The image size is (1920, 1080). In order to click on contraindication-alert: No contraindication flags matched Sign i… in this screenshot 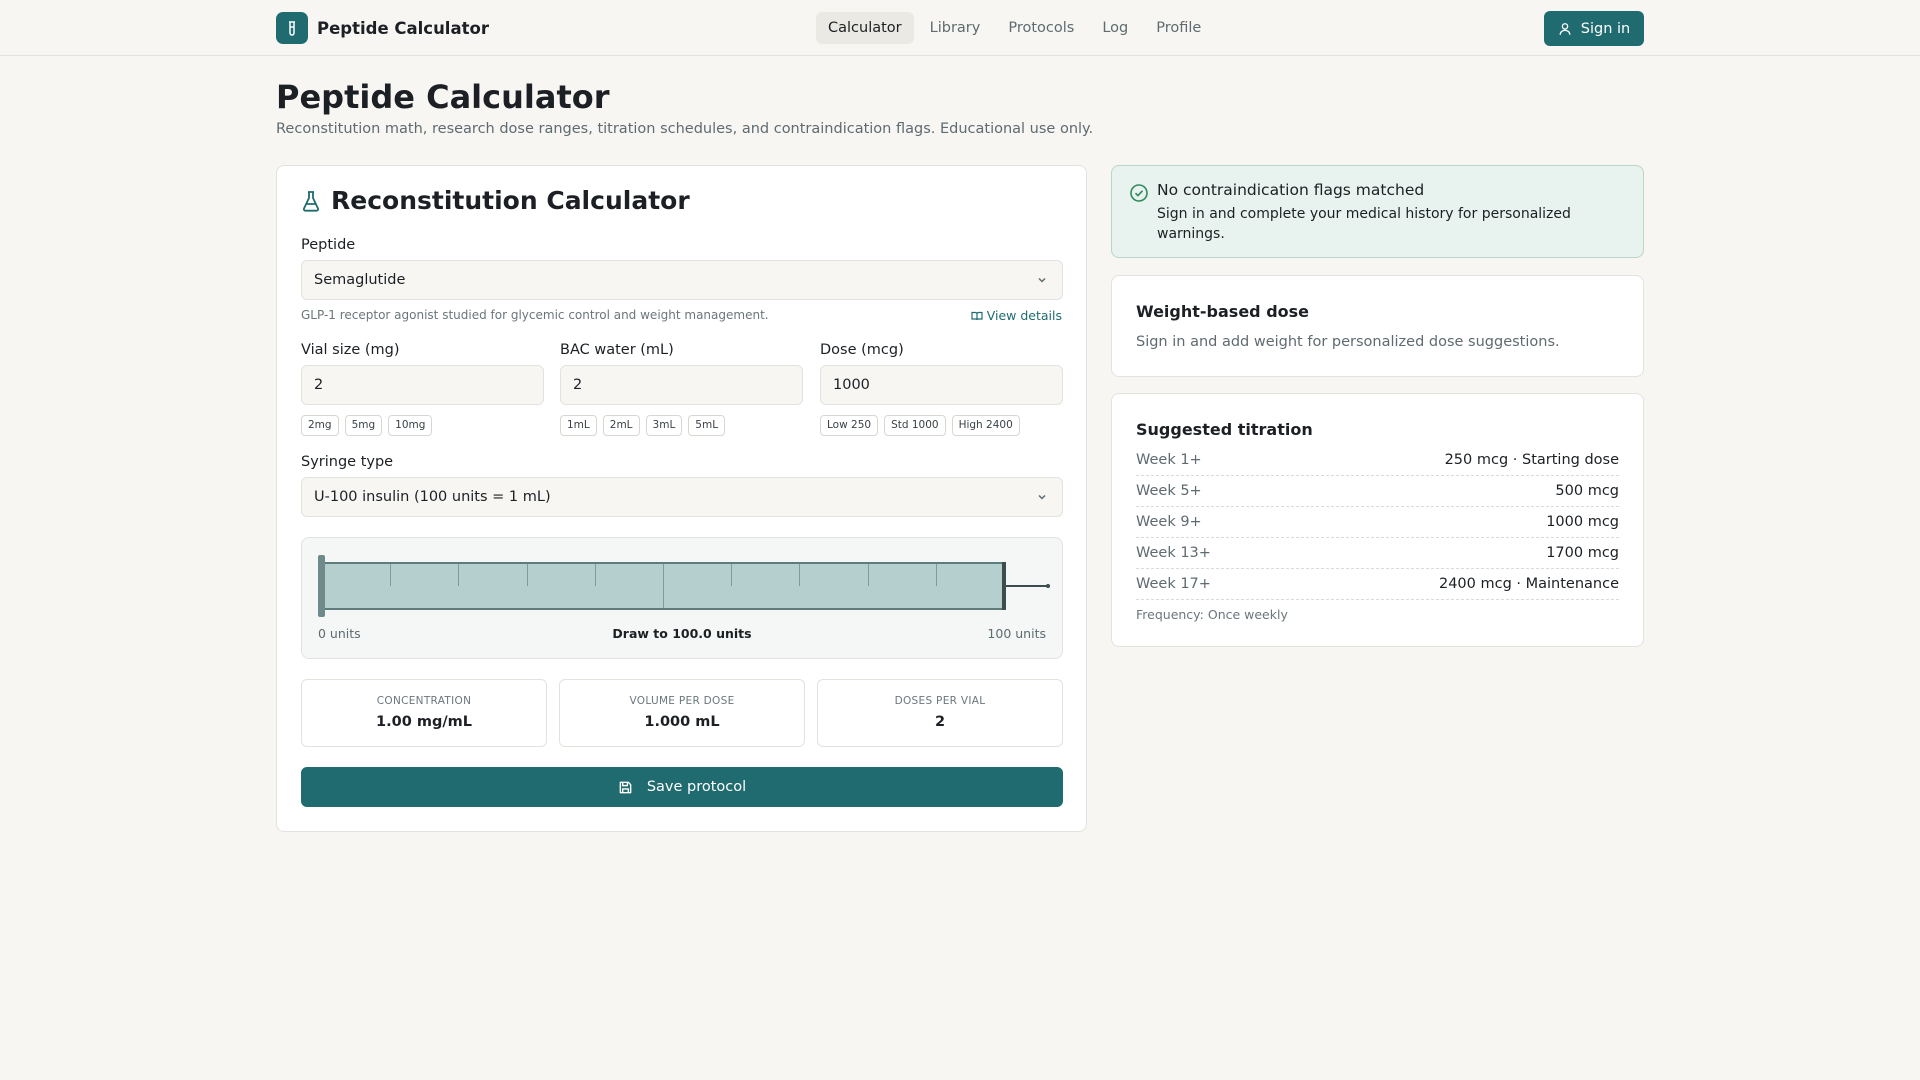, I will do `click(1377, 211)`.